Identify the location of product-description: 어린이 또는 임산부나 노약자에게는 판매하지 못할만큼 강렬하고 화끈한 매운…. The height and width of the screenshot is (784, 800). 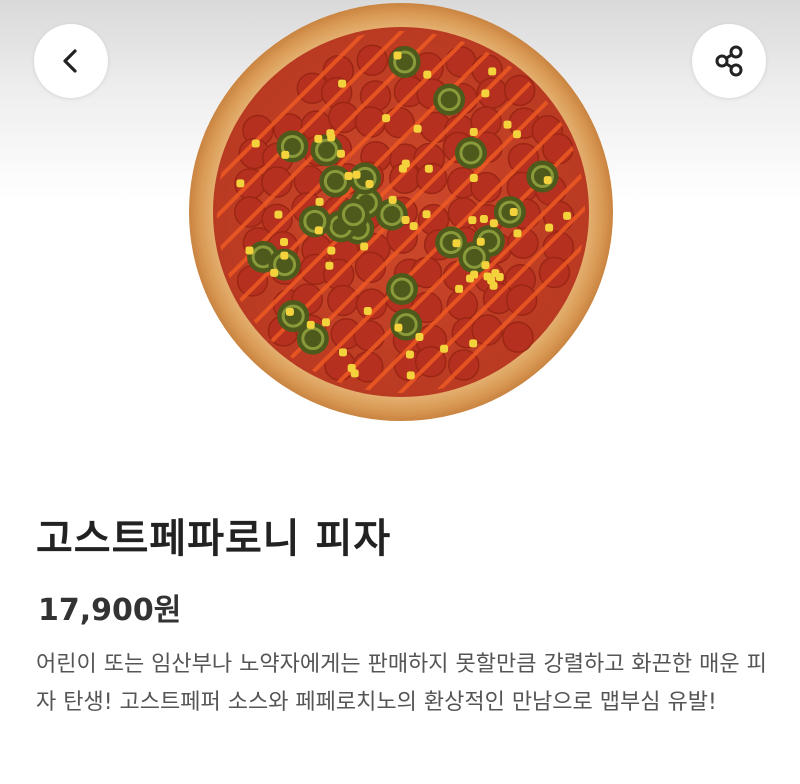
(401, 683).